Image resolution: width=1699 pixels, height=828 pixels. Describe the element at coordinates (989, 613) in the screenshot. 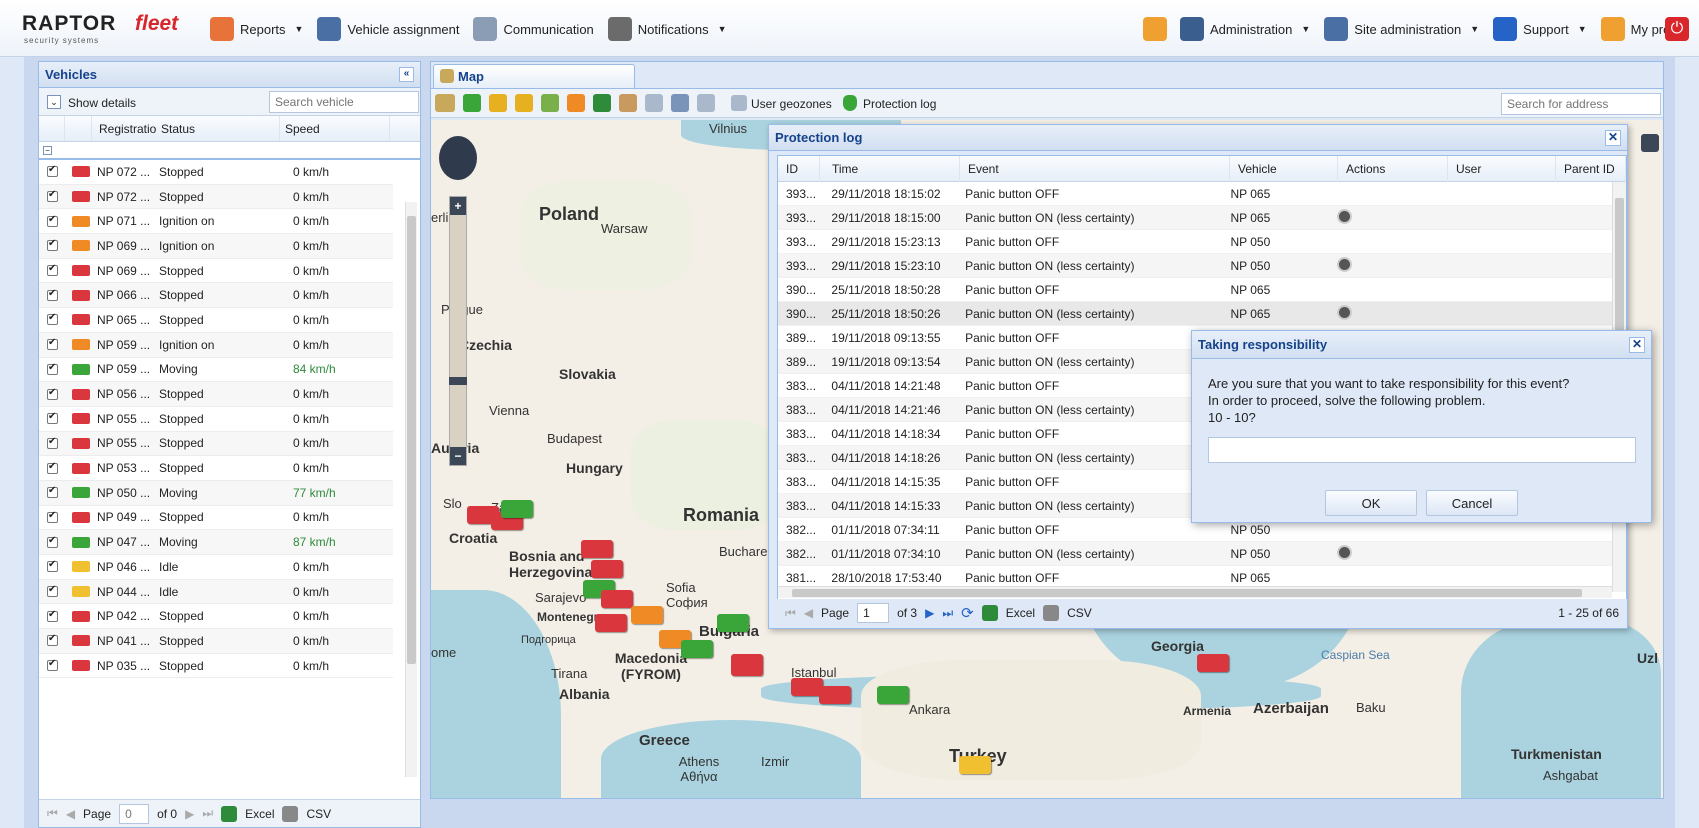

I see `excel-icon` at that location.